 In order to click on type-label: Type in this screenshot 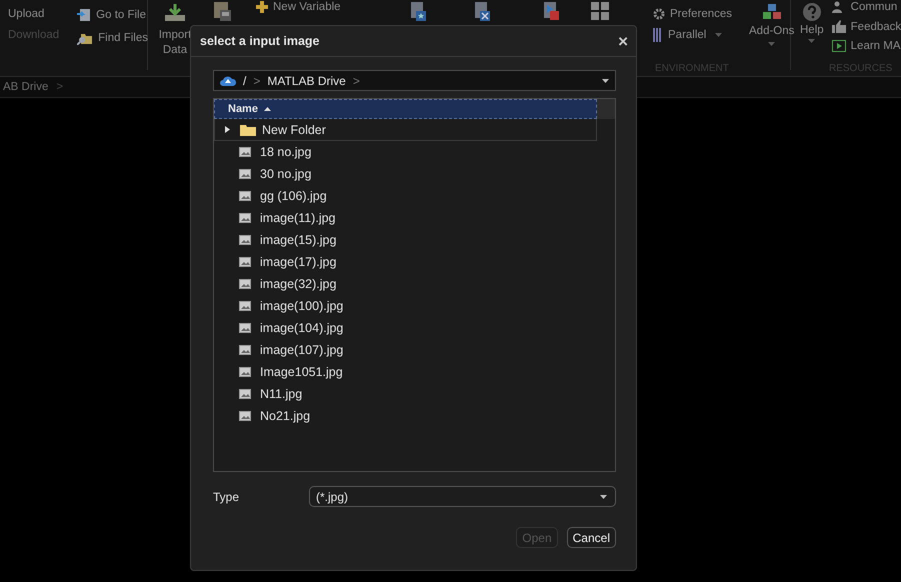, I will do `click(226, 497)`.